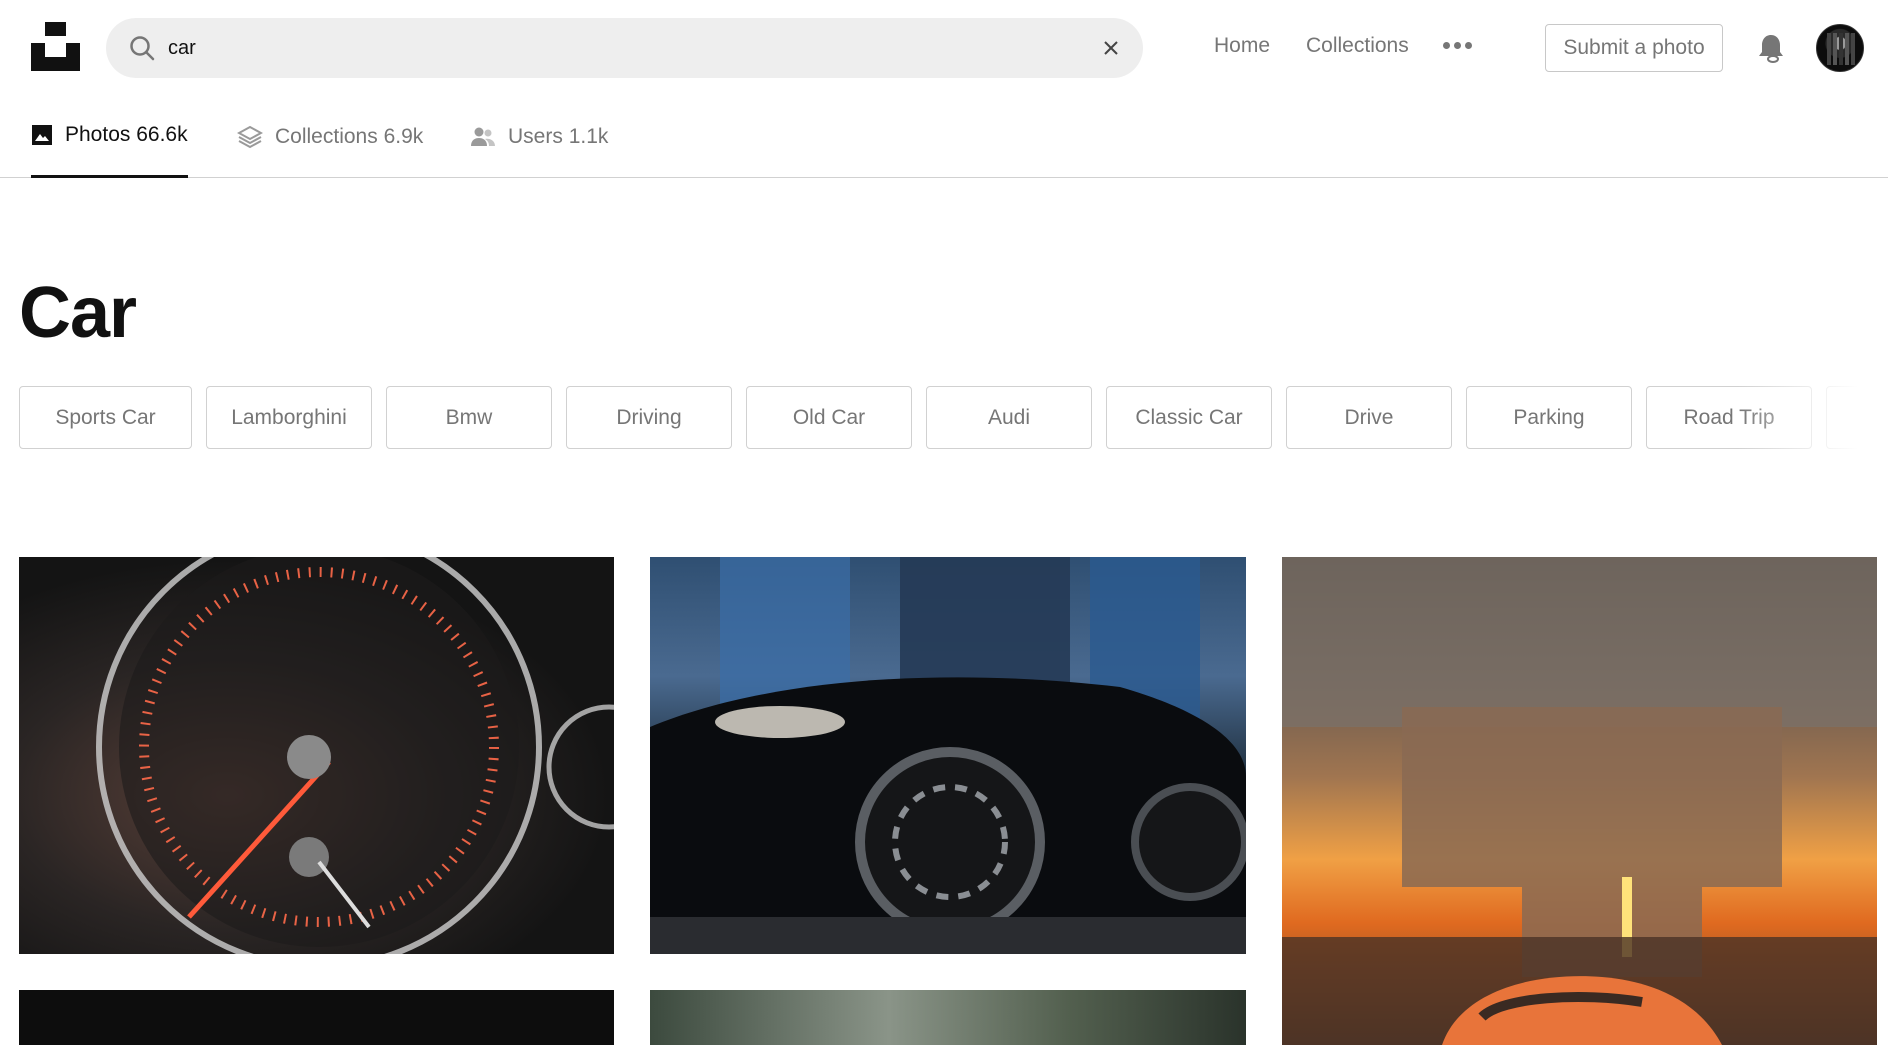 This screenshot has height=1045, width=1888. Describe the element at coordinates (1549, 417) in the screenshot. I see `related-chip: Parking` at that location.